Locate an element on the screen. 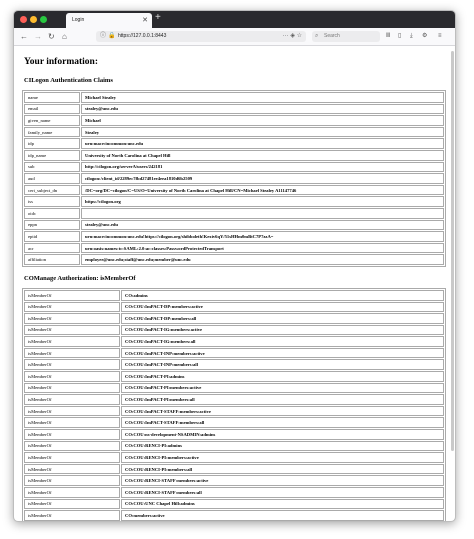 This screenshot has height=539, width=474. more-icon: ··· is located at coordinates (286, 36).